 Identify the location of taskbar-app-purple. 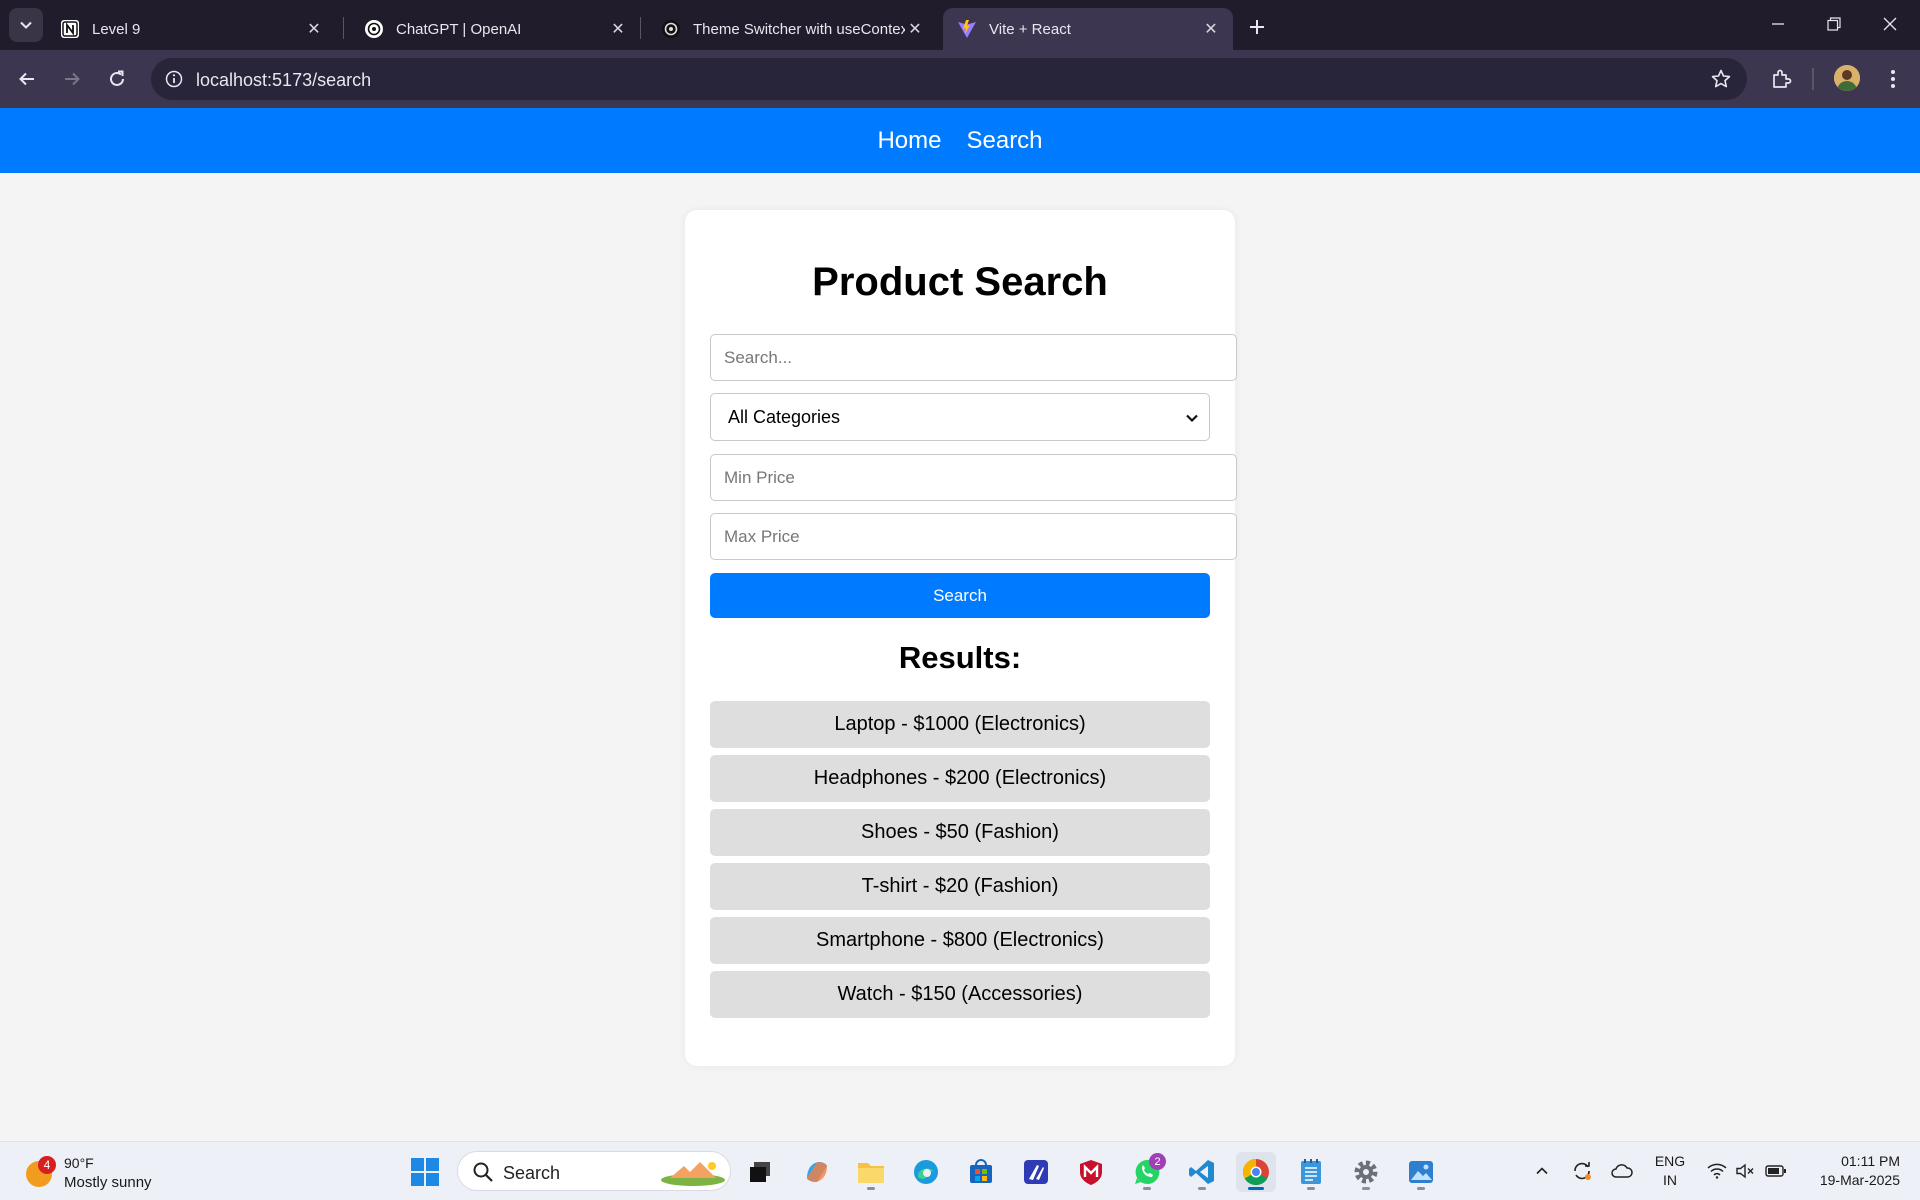
(1036, 1172).